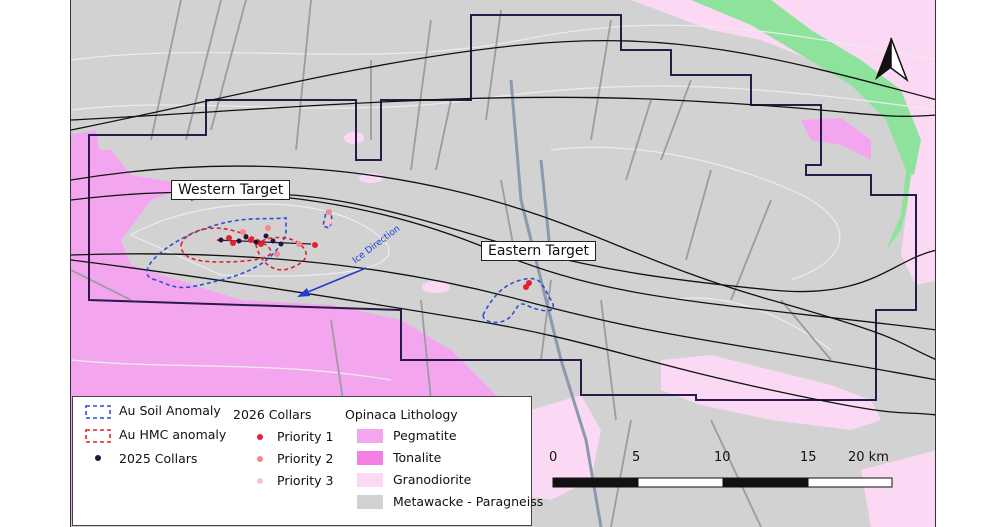  What do you see at coordinates (808, 457) in the screenshot?
I see `scale-tick-15: 15` at bounding box center [808, 457].